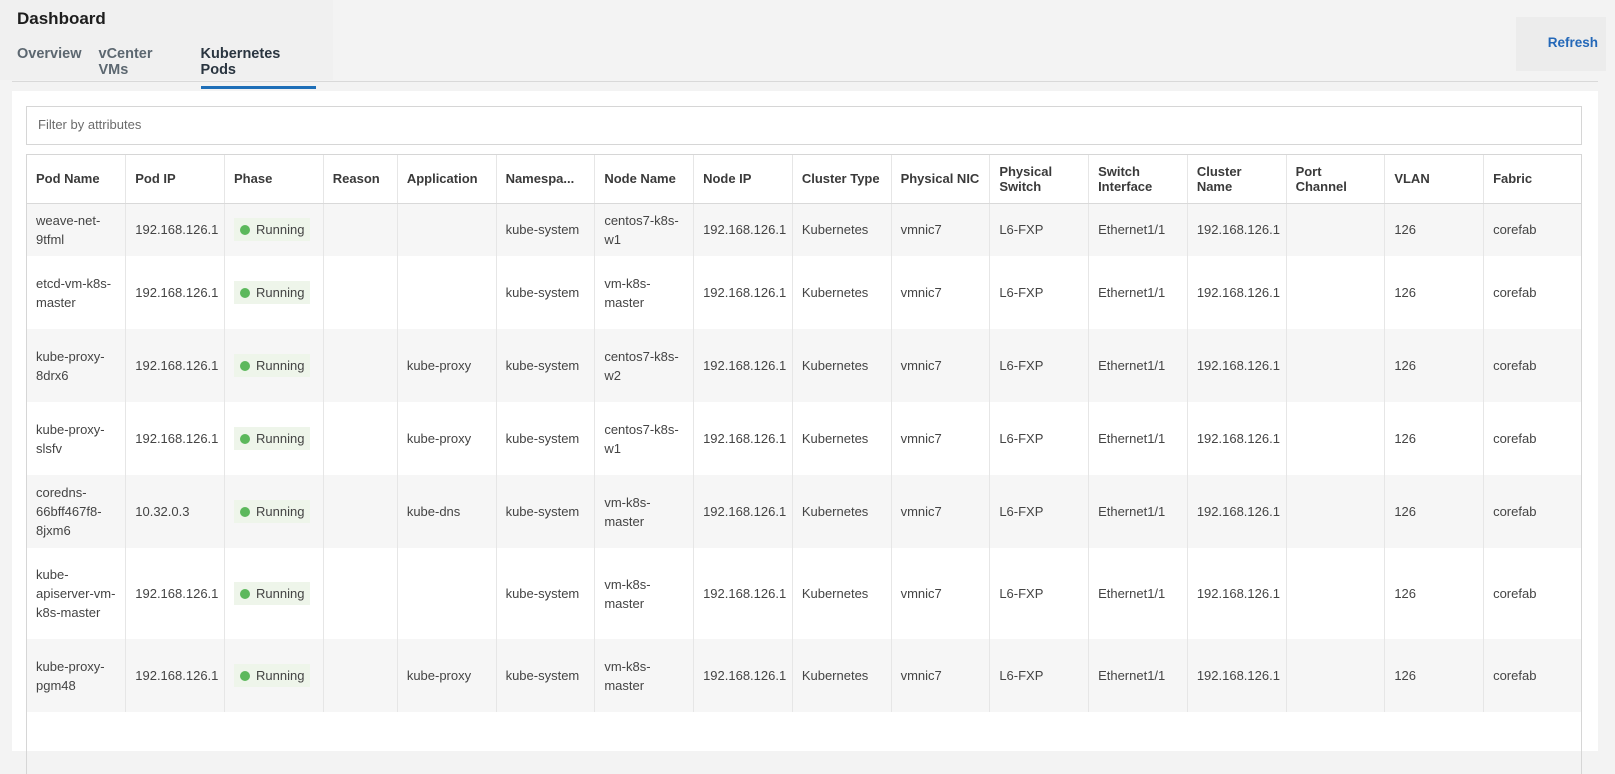 The width and height of the screenshot is (1615, 774). Describe the element at coordinates (77, 593) in the screenshot. I see `cell-pod-name: kube-apiserver-vm-k8s-master` at that location.